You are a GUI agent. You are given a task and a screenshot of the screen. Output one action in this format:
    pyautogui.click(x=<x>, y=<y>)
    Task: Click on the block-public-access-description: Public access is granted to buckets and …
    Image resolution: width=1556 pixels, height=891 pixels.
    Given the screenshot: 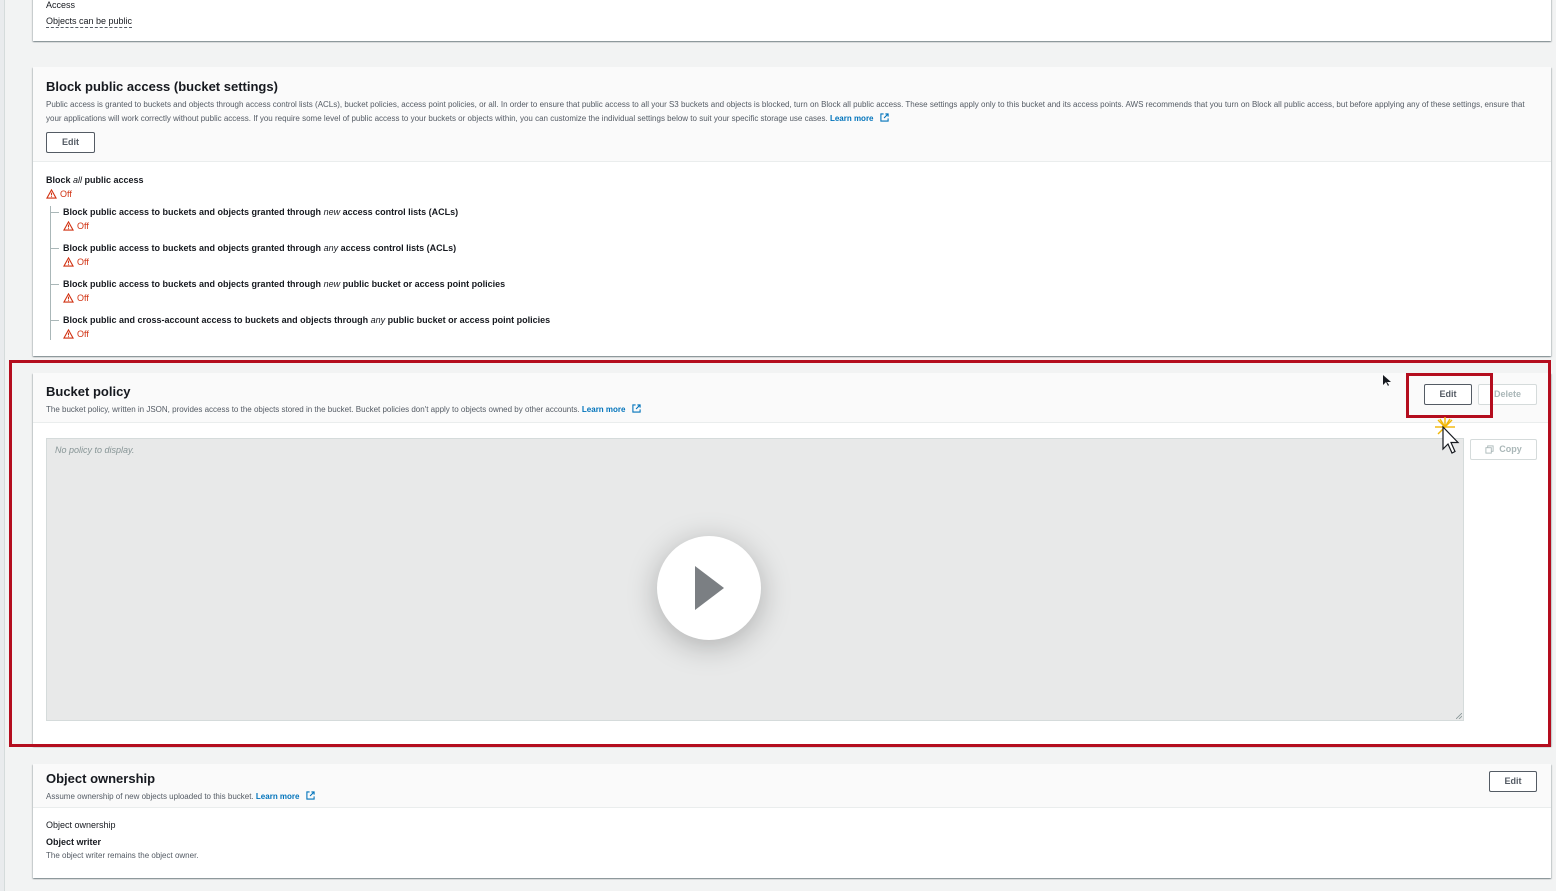 What is the action you would take?
    pyautogui.click(x=785, y=111)
    